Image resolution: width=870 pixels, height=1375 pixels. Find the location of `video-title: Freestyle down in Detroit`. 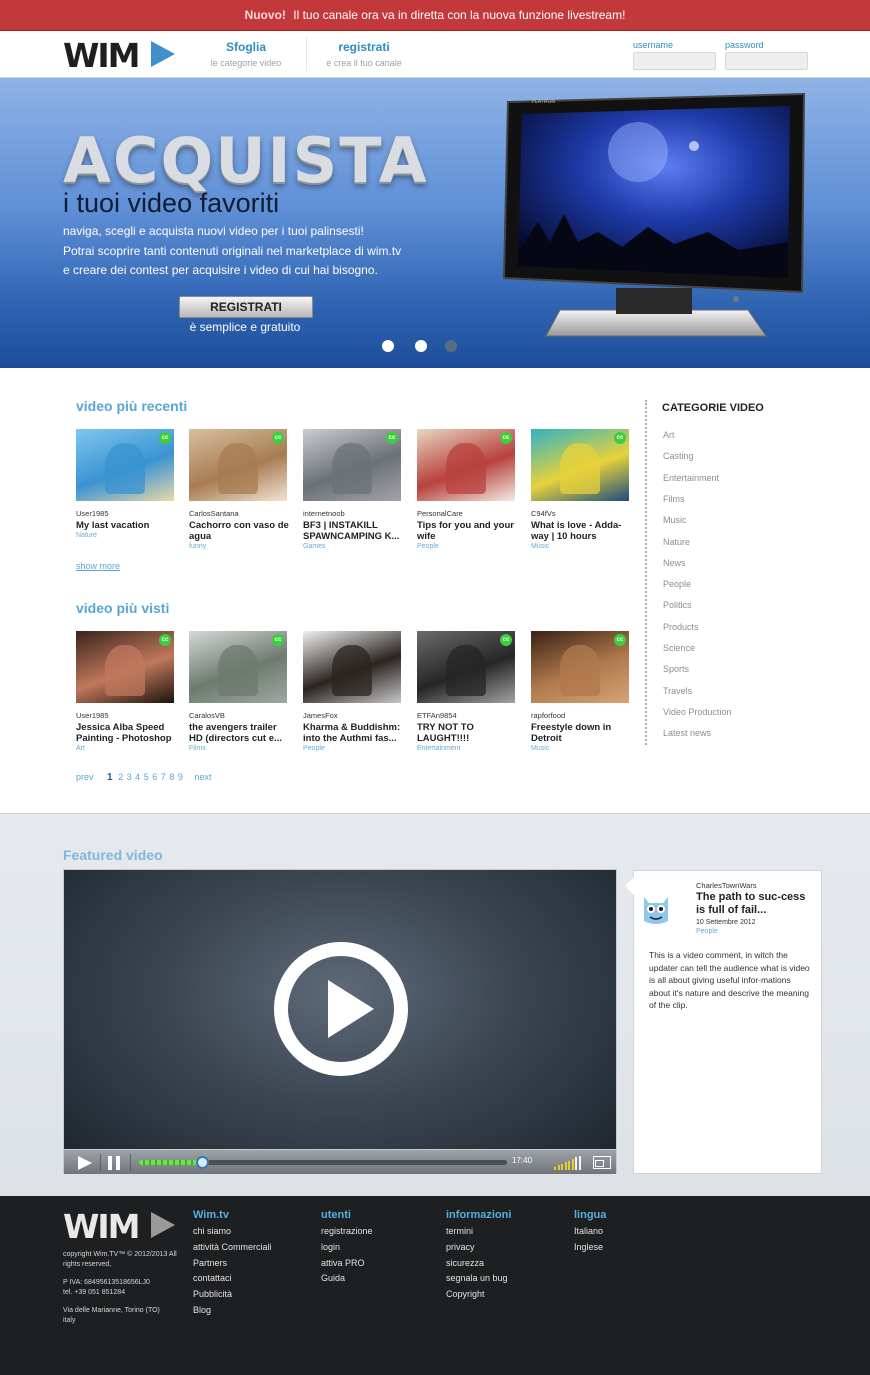

video-title: Freestyle down in Detroit is located at coordinates (581, 733).